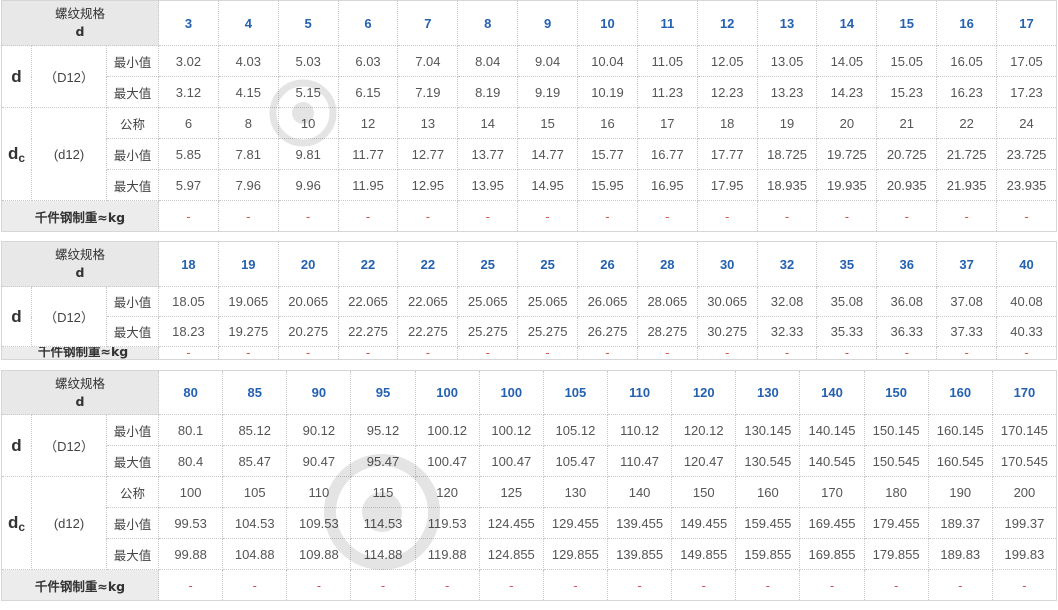 Image resolution: width=1058 pixels, height=610 pixels. What do you see at coordinates (1024, 554) in the screenshot?
I see `dc-max-value: 199.83` at bounding box center [1024, 554].